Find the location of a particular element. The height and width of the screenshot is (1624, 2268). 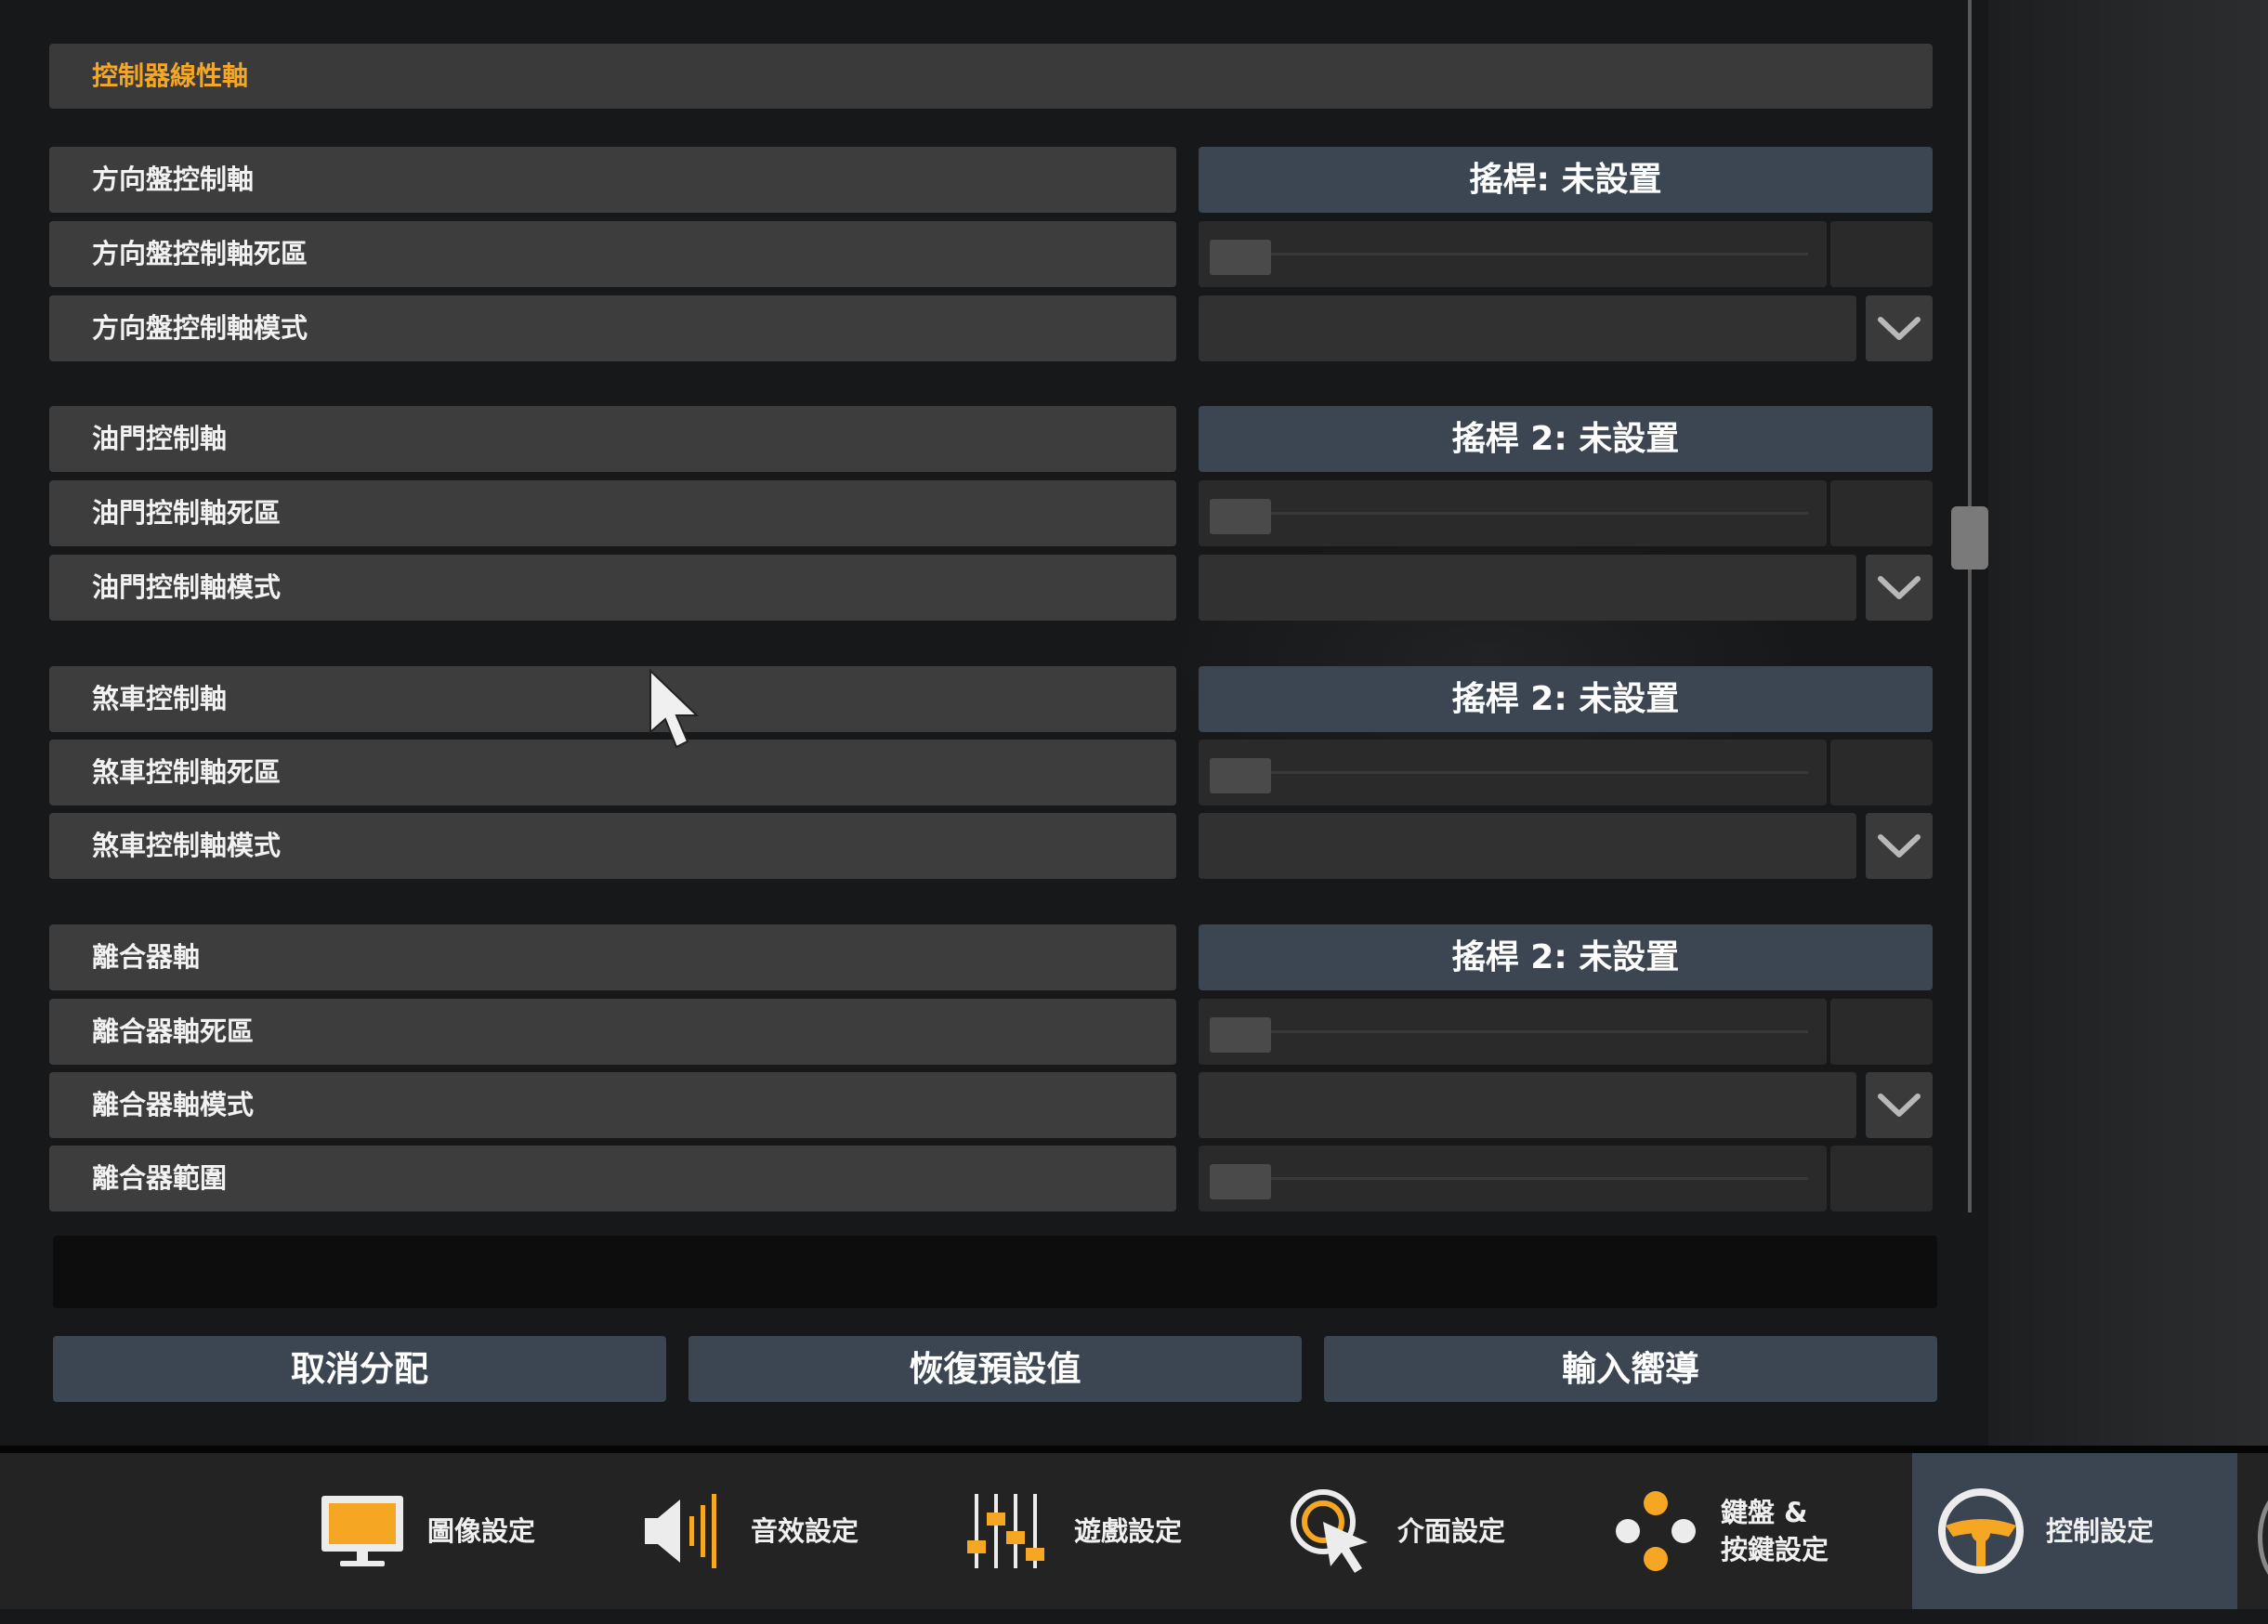

nav-keyboard-label: 鍵盤 & 按鍵設定 is located at coordinates (1775, 1531).